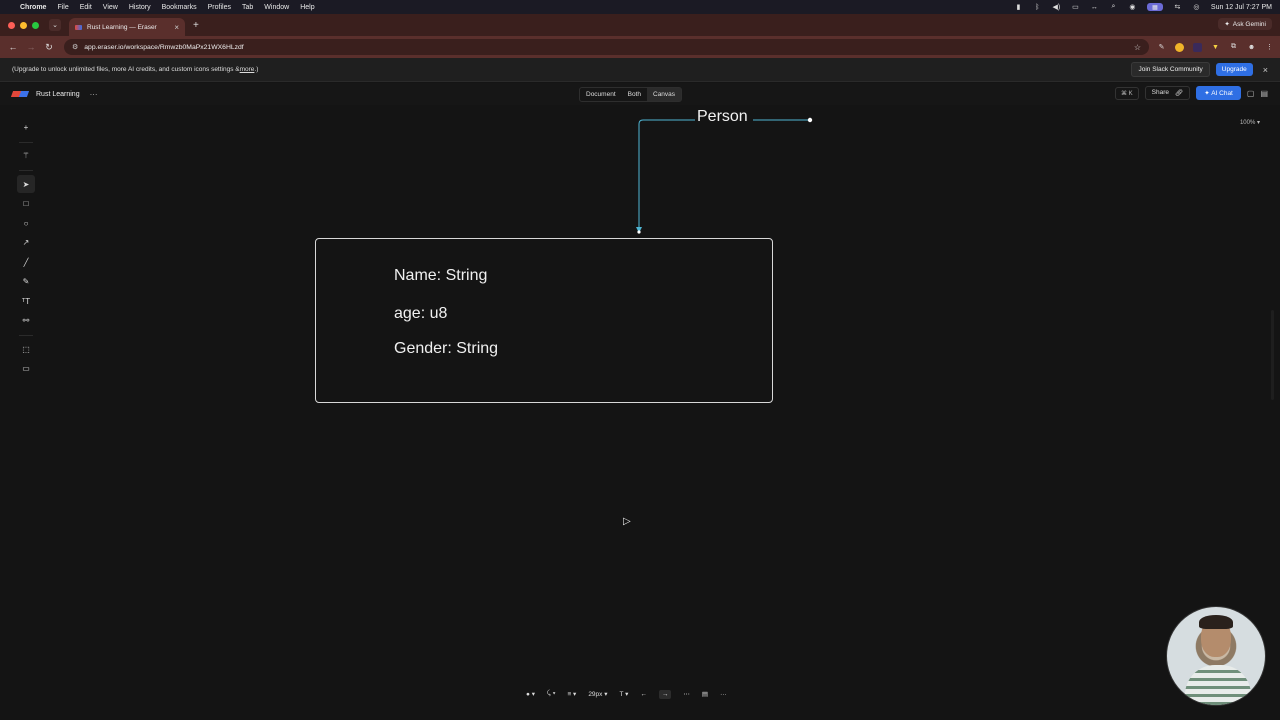 The image size is (1280, 720). I want to click on join-slack-button: Join Slack Community, so click(1170, 69).